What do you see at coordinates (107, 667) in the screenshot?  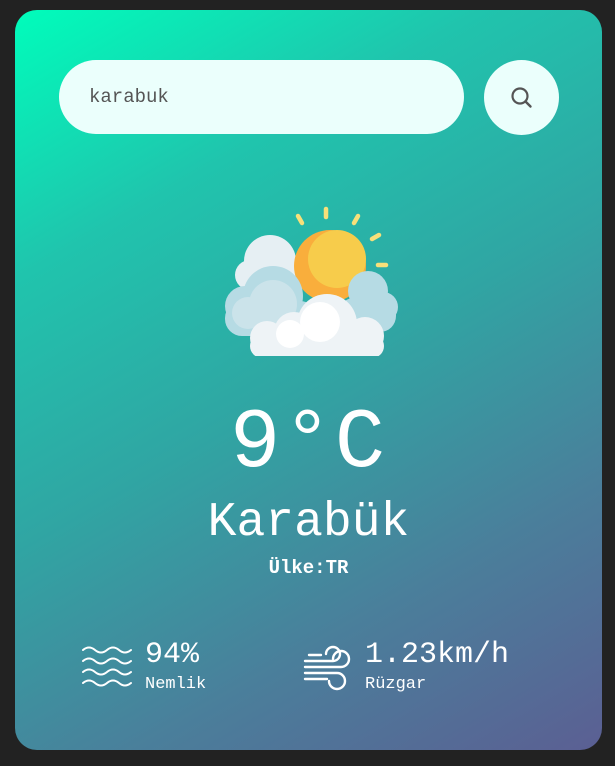 I see `humidity-waves-icon` at bounding box center [107, 667].